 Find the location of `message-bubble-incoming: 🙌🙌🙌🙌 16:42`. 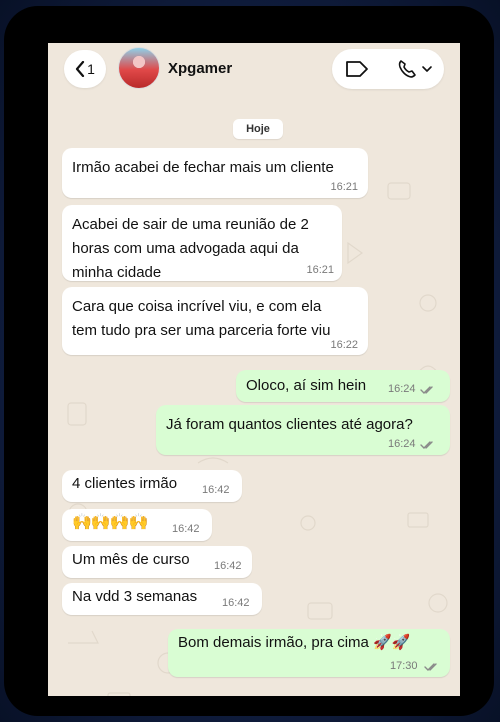

message-bubble-incoming: 🙌🙌🙌🙌 16:42 is located at coordinates (137, 525).